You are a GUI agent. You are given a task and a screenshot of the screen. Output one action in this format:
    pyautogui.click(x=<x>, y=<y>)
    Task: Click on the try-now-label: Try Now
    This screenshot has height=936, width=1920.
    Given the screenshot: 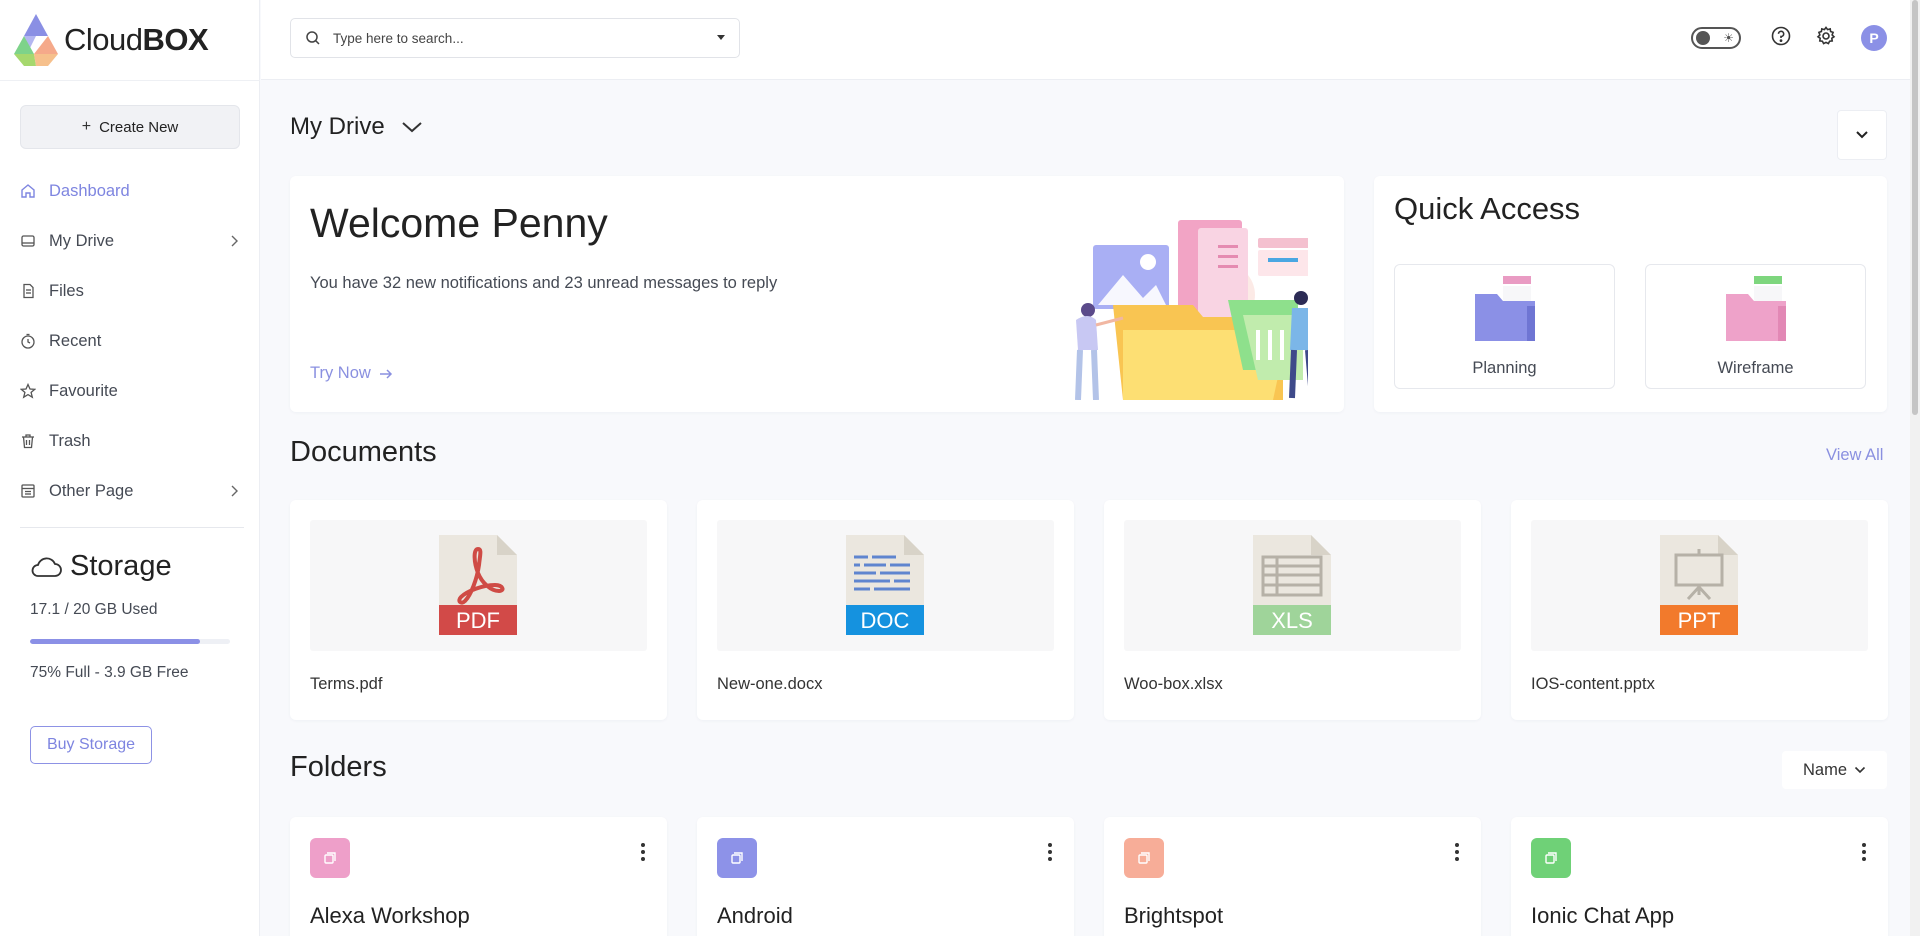 What is the action you would take?
    pyautogui.click(x=340, y=373)
    